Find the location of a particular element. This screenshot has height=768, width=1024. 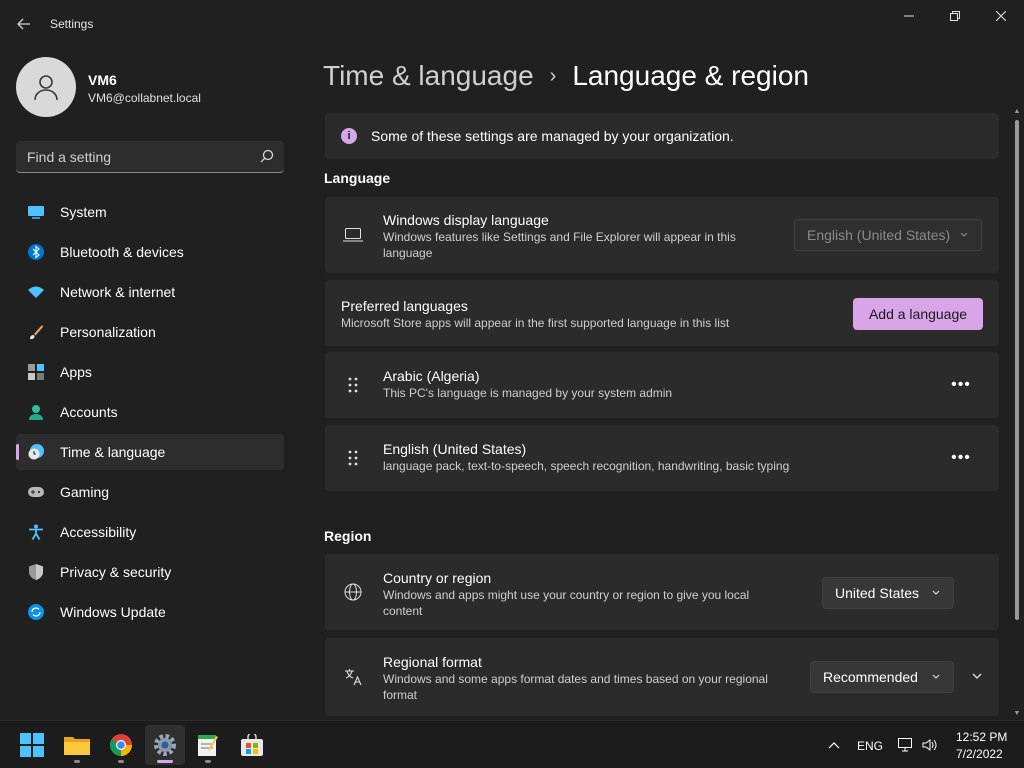

scroll-thumb is located at coordinates (1017, 370).